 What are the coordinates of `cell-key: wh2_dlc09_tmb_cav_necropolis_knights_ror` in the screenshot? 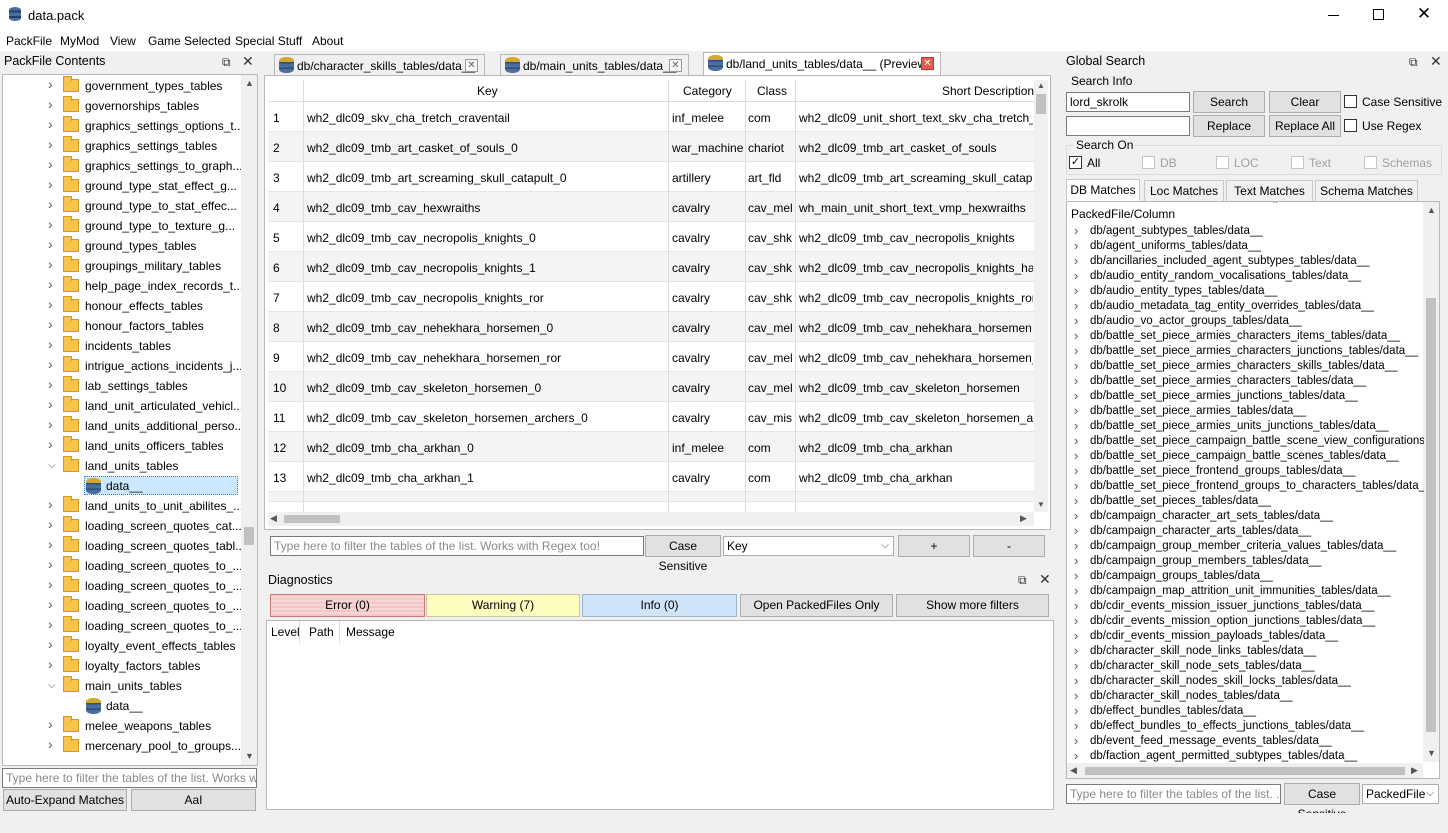 It's located at (487, 298).